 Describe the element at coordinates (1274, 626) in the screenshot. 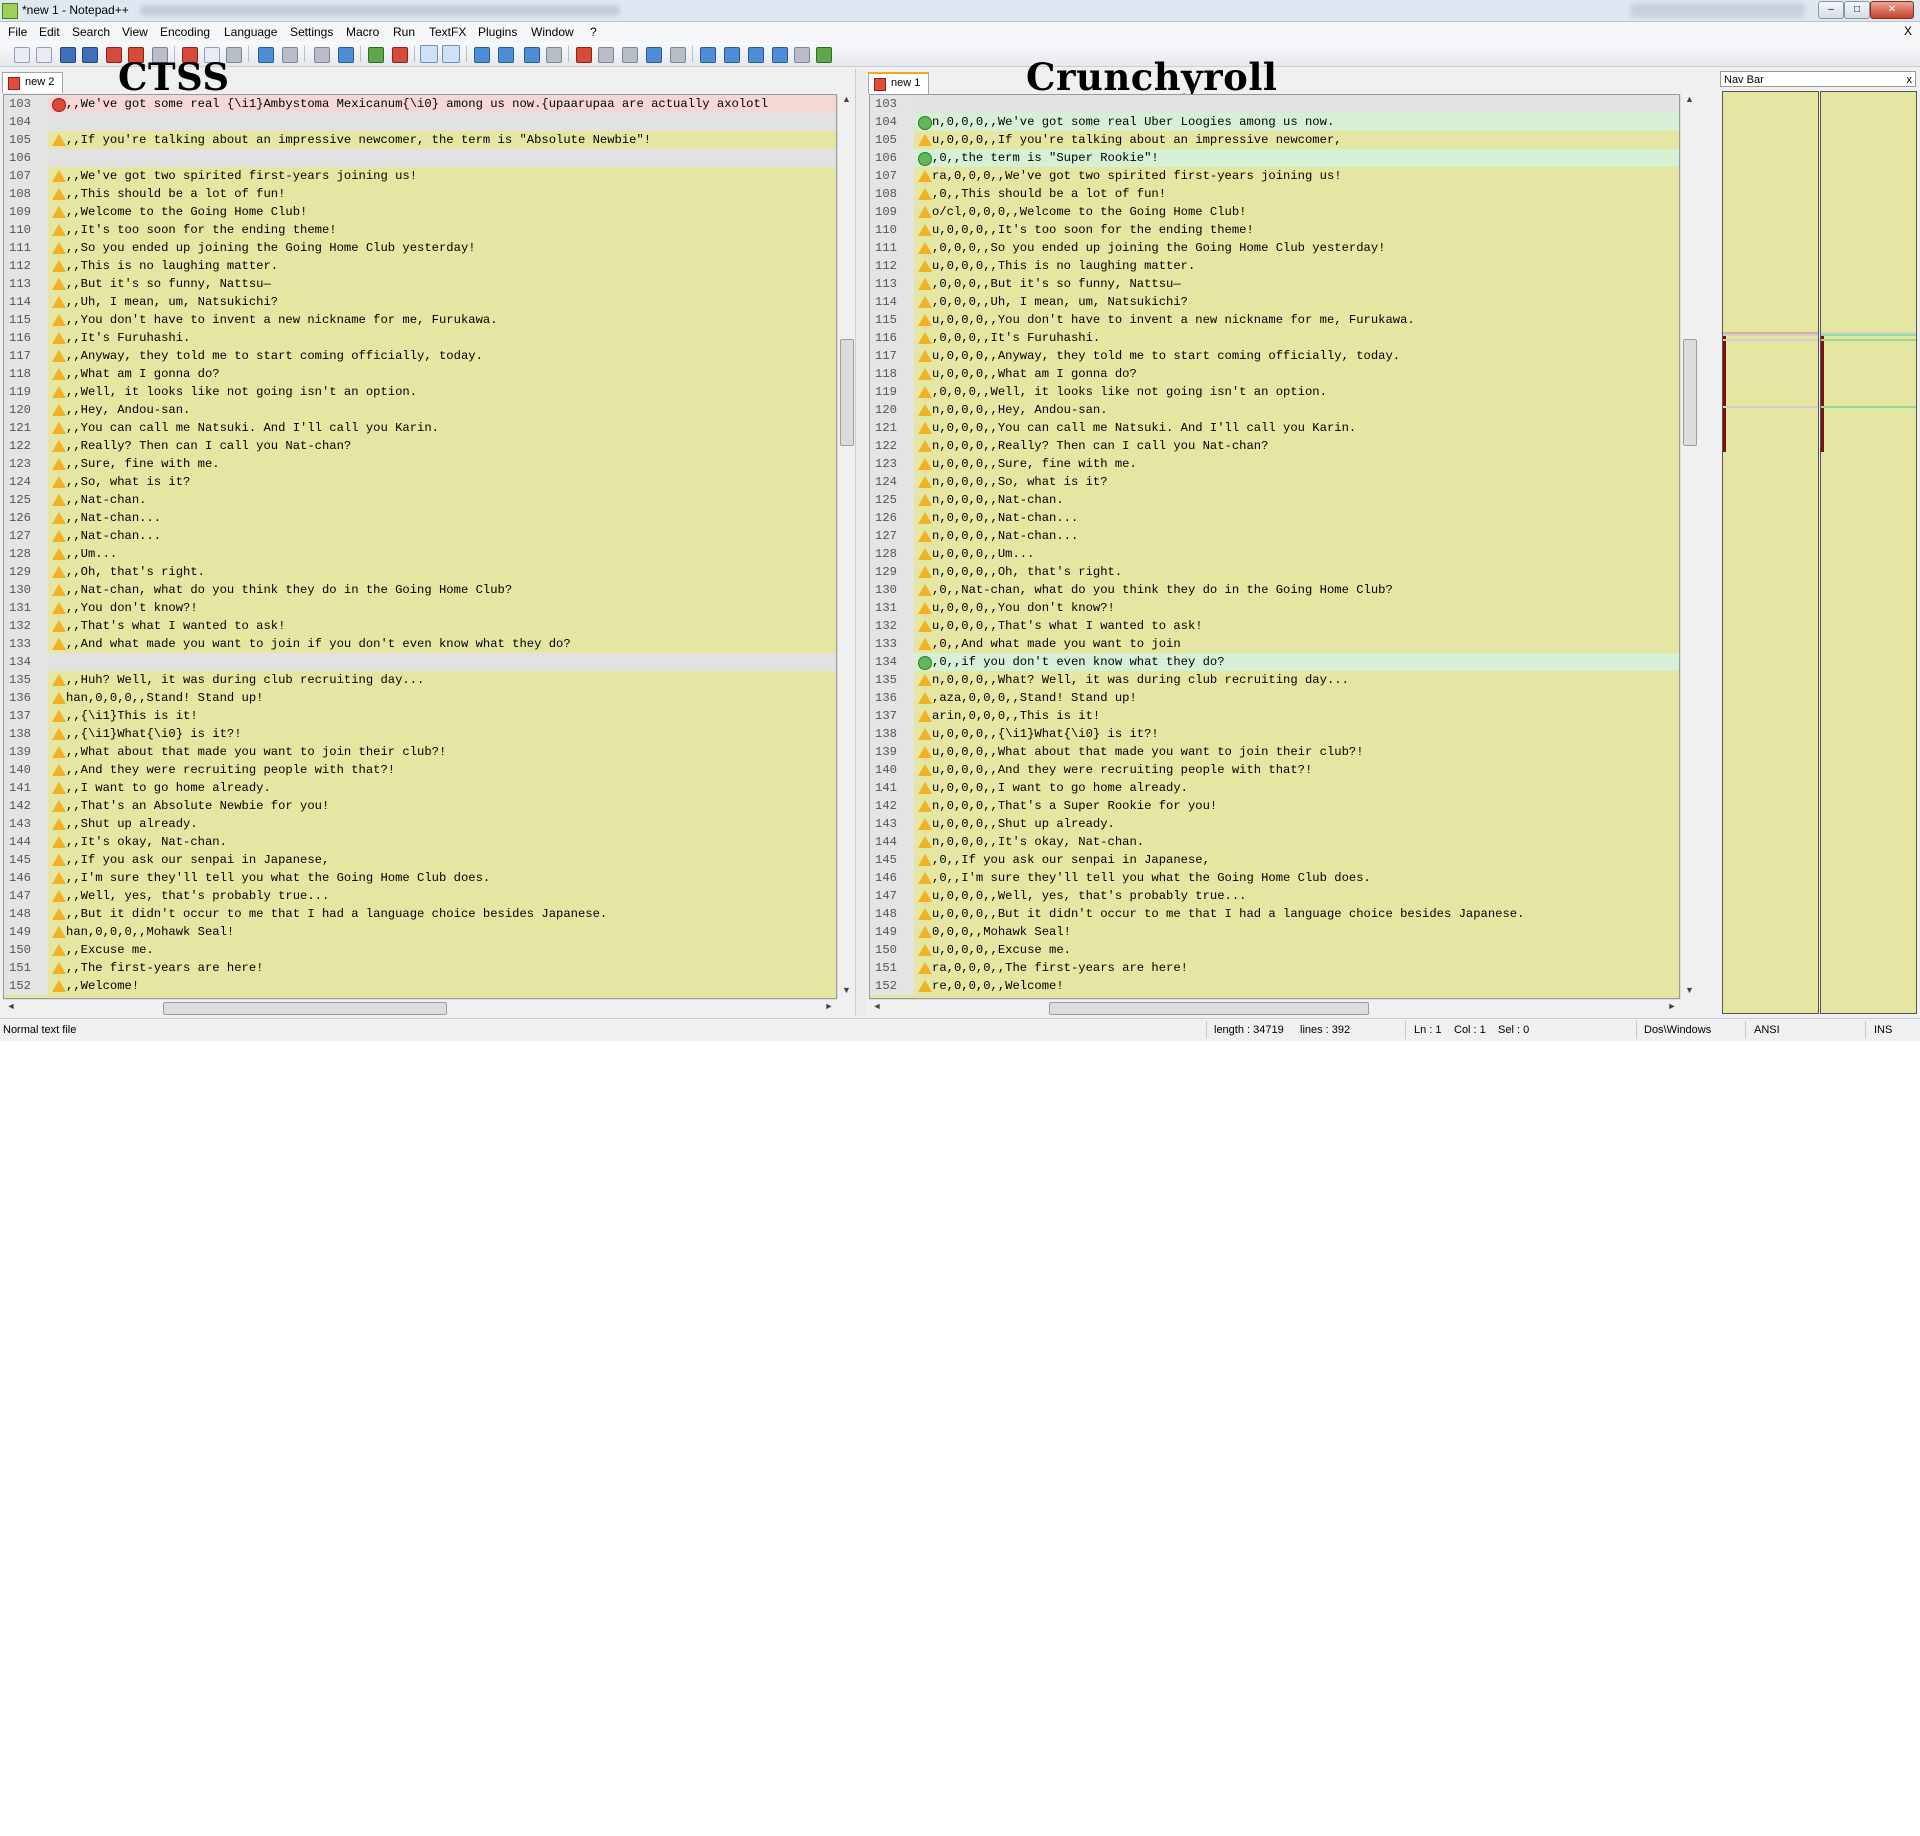

I see `code-line: 132 u,0,0,0,,That's what I wanted to ask!` at that location.